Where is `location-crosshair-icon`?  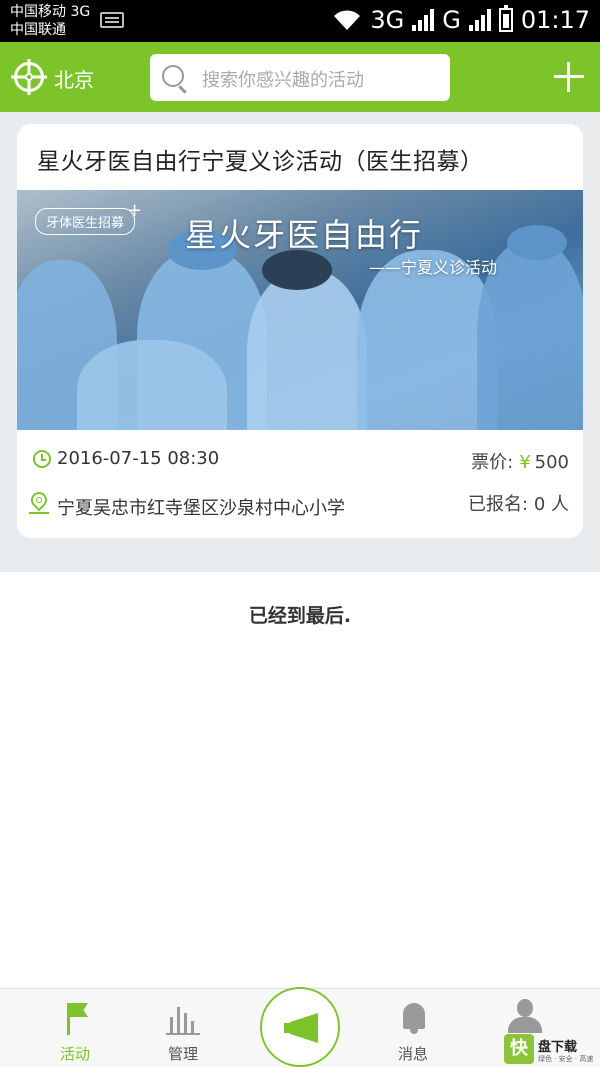 location-crosshair-icon is located at coordinates (29, 77).